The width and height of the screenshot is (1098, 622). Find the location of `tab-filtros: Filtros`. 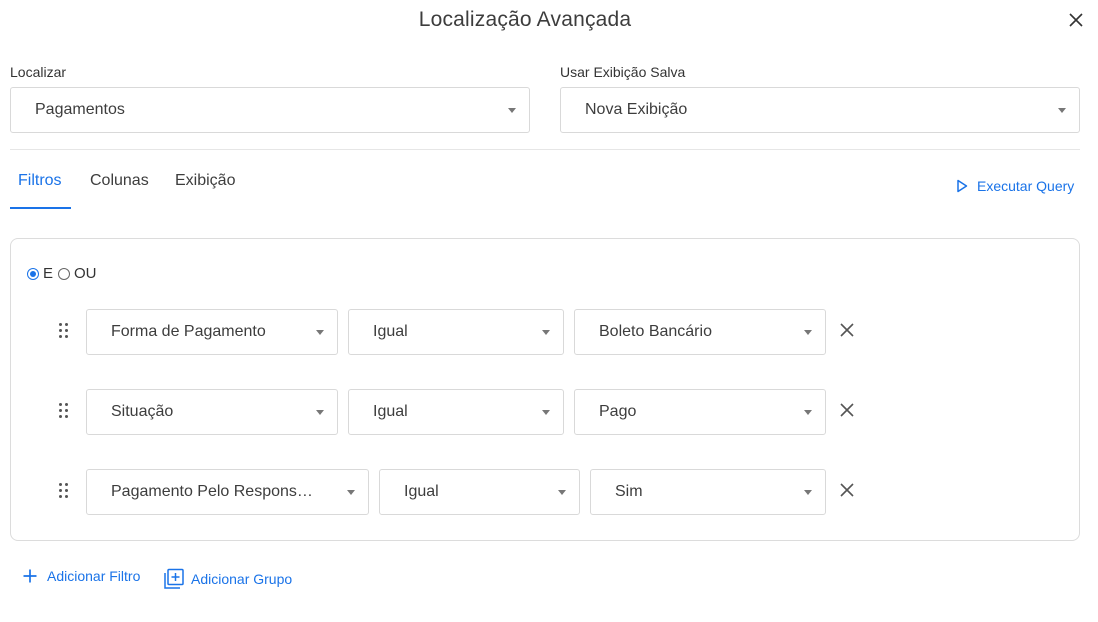

tab-filtros: Filtros is located at coordinates (40, 181).